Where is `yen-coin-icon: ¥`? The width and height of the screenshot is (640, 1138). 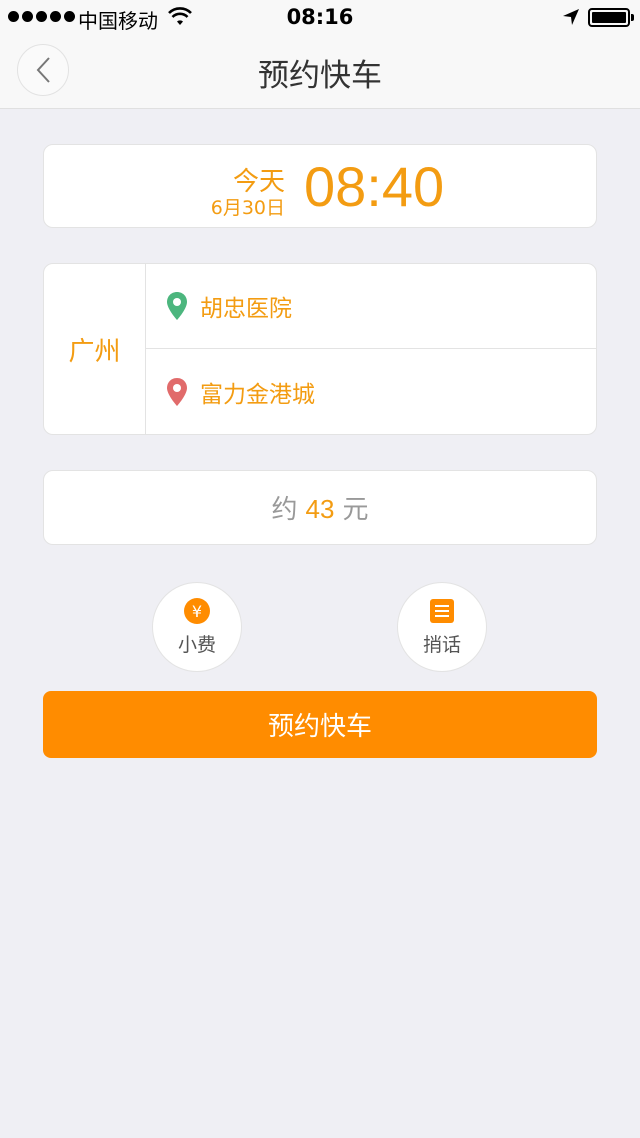 yen-coin-icon: ¥ is located at coordinates (197, 610).